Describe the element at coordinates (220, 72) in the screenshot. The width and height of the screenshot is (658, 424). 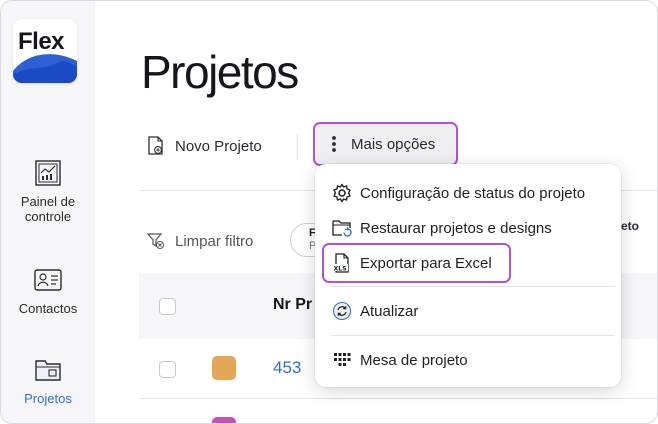
I see `page-title: Projetos` at that location.